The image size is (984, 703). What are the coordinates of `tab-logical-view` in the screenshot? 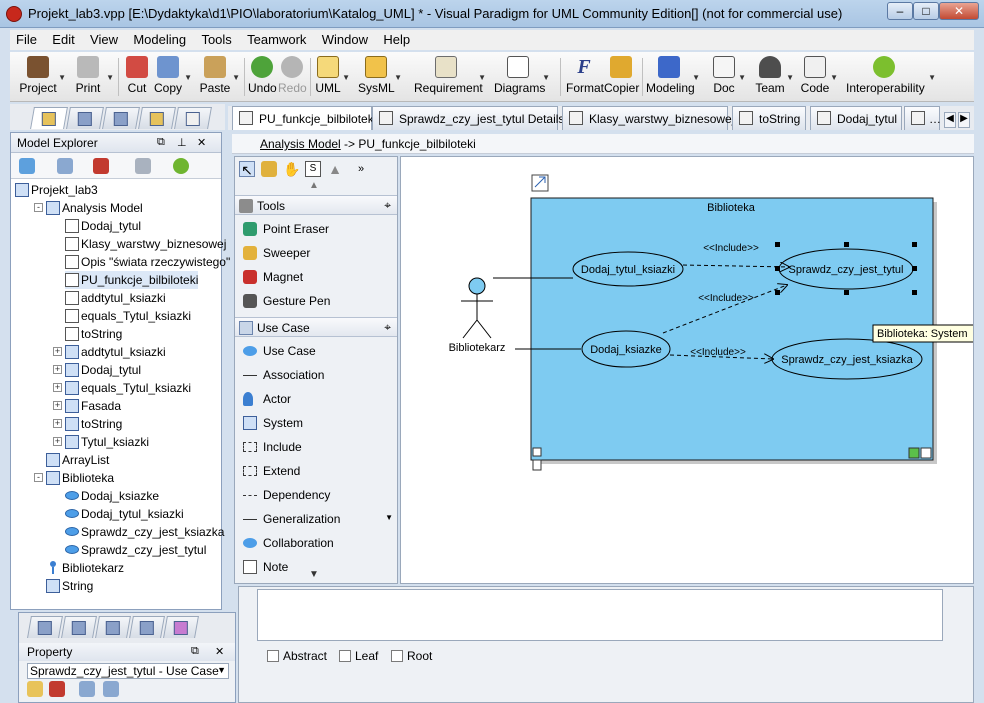 It's located at (157, 118).